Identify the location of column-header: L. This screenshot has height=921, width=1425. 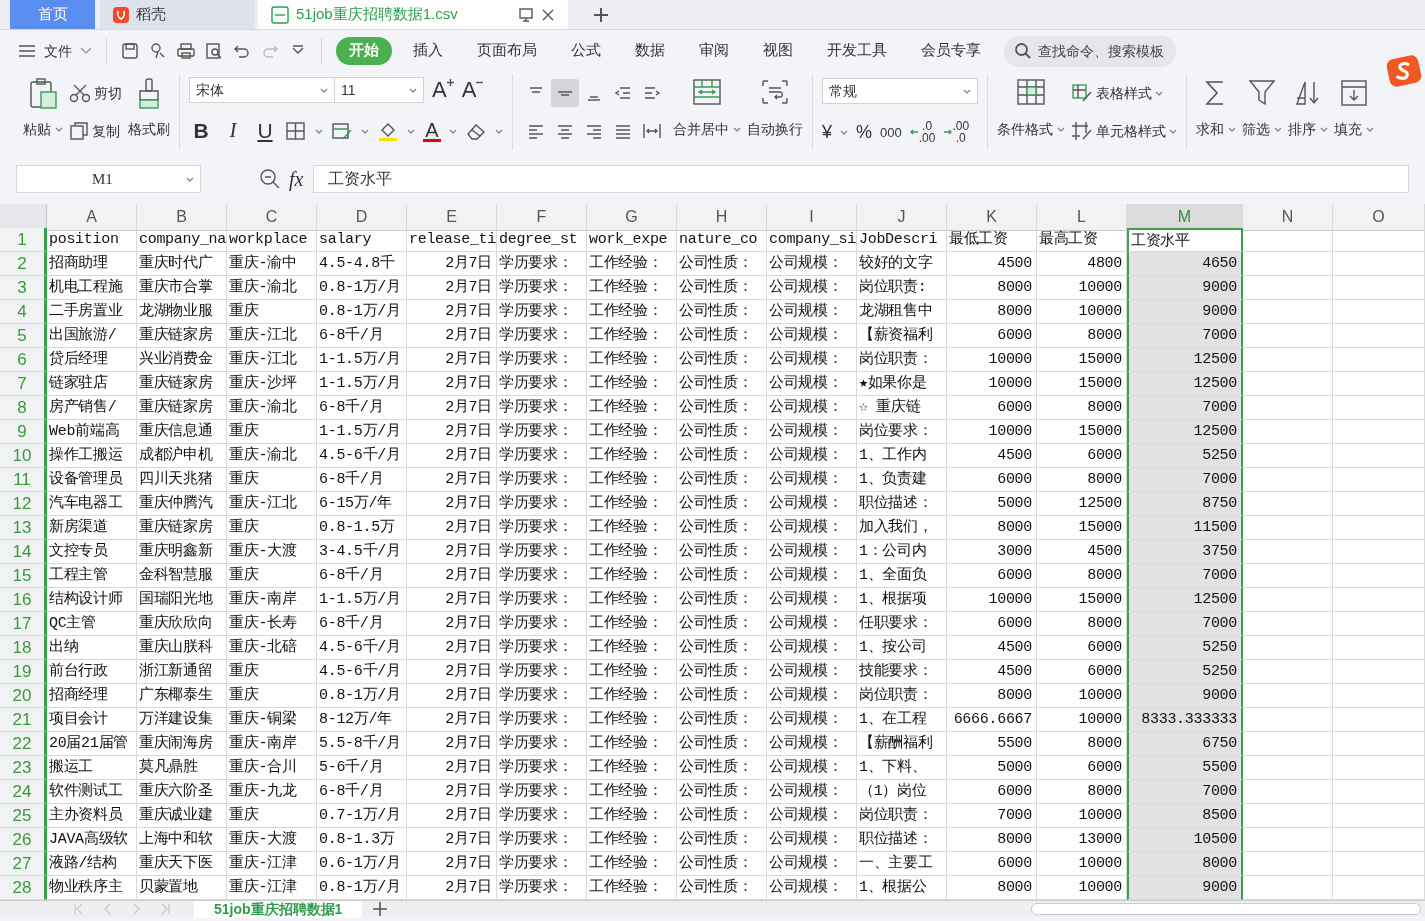
(1082, 217).